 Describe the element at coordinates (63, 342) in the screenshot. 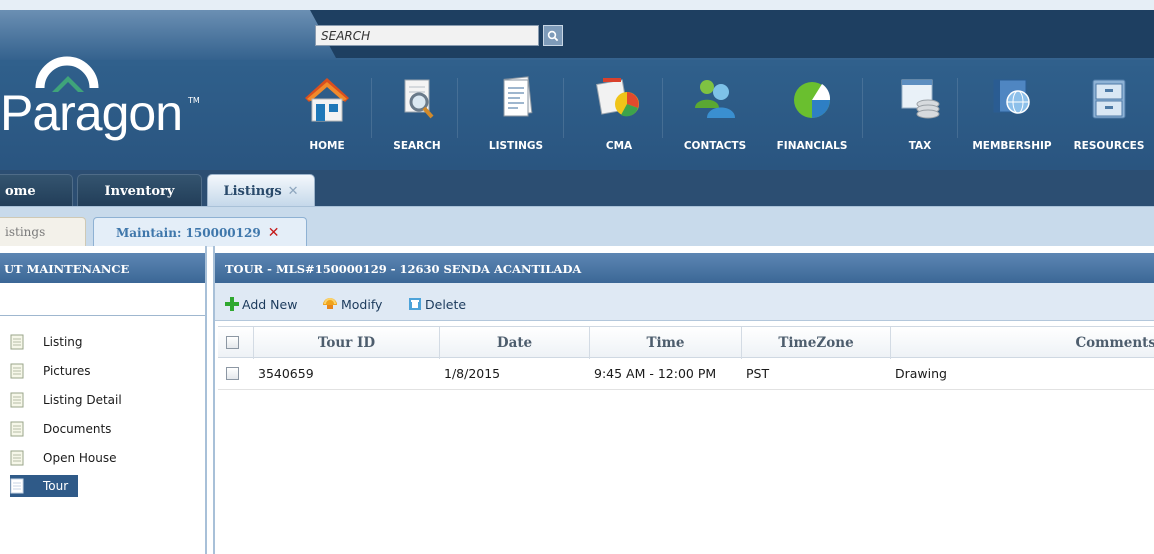

I see `left-item-label: Listing` at that location.